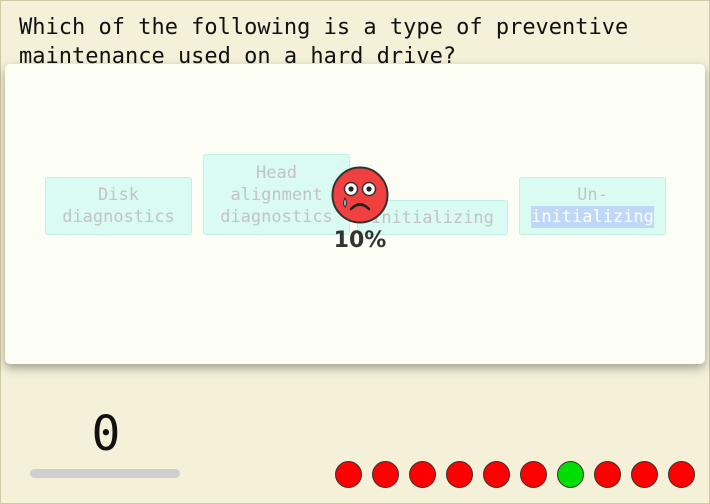 This screenshot has height=504, width=710. I want to click on answer-line-selected: initializing, so click(592, 217).